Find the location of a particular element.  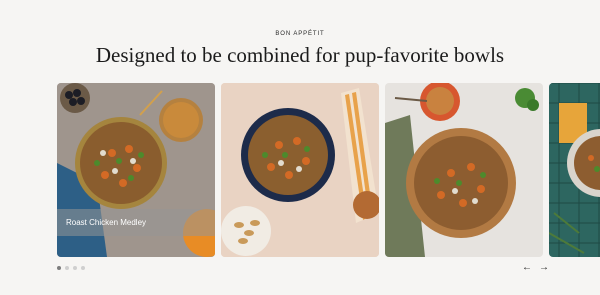

card-caption: Roast Chicken Medley is located at coordinates (136, 222).